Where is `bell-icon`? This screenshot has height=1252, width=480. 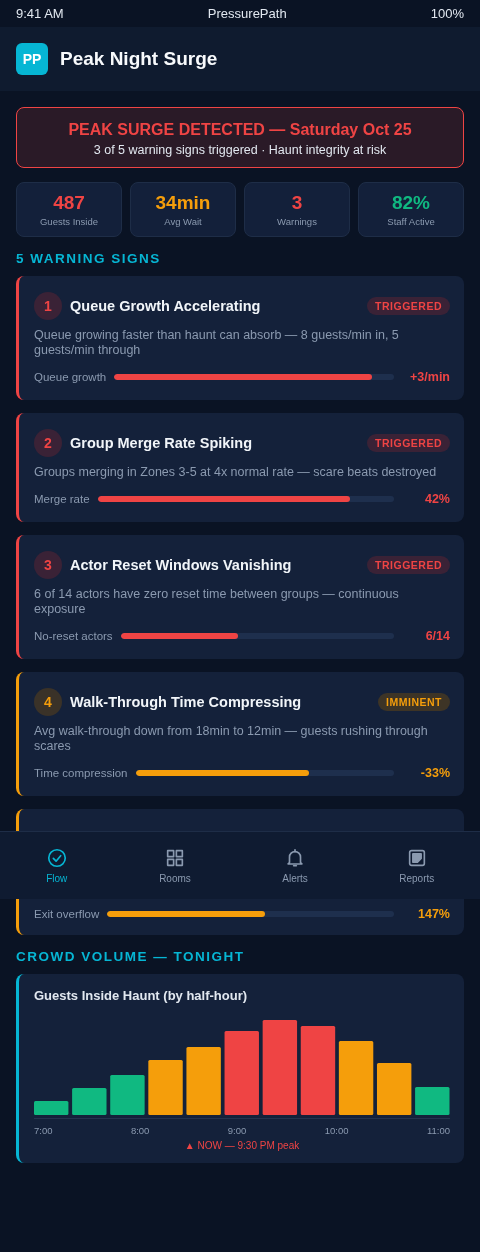 bell-icon is located at coordinates (295, 858).